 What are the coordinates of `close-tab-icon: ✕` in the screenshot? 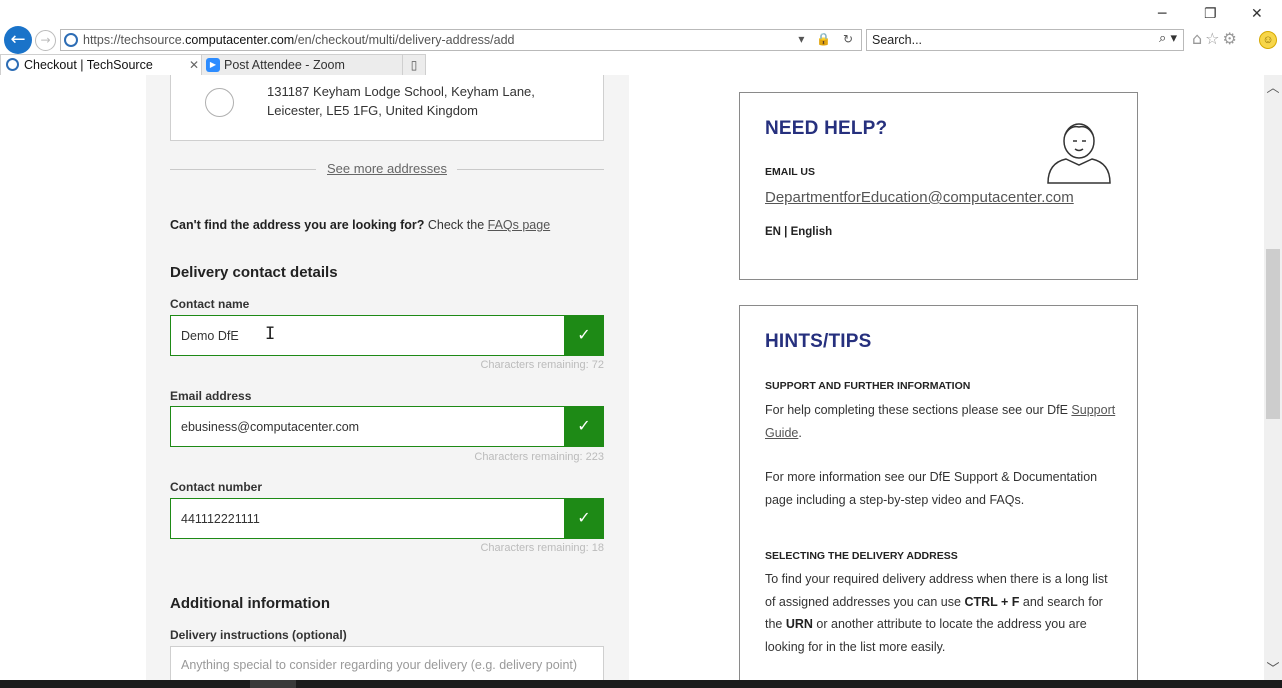 It's located at (194, 65).